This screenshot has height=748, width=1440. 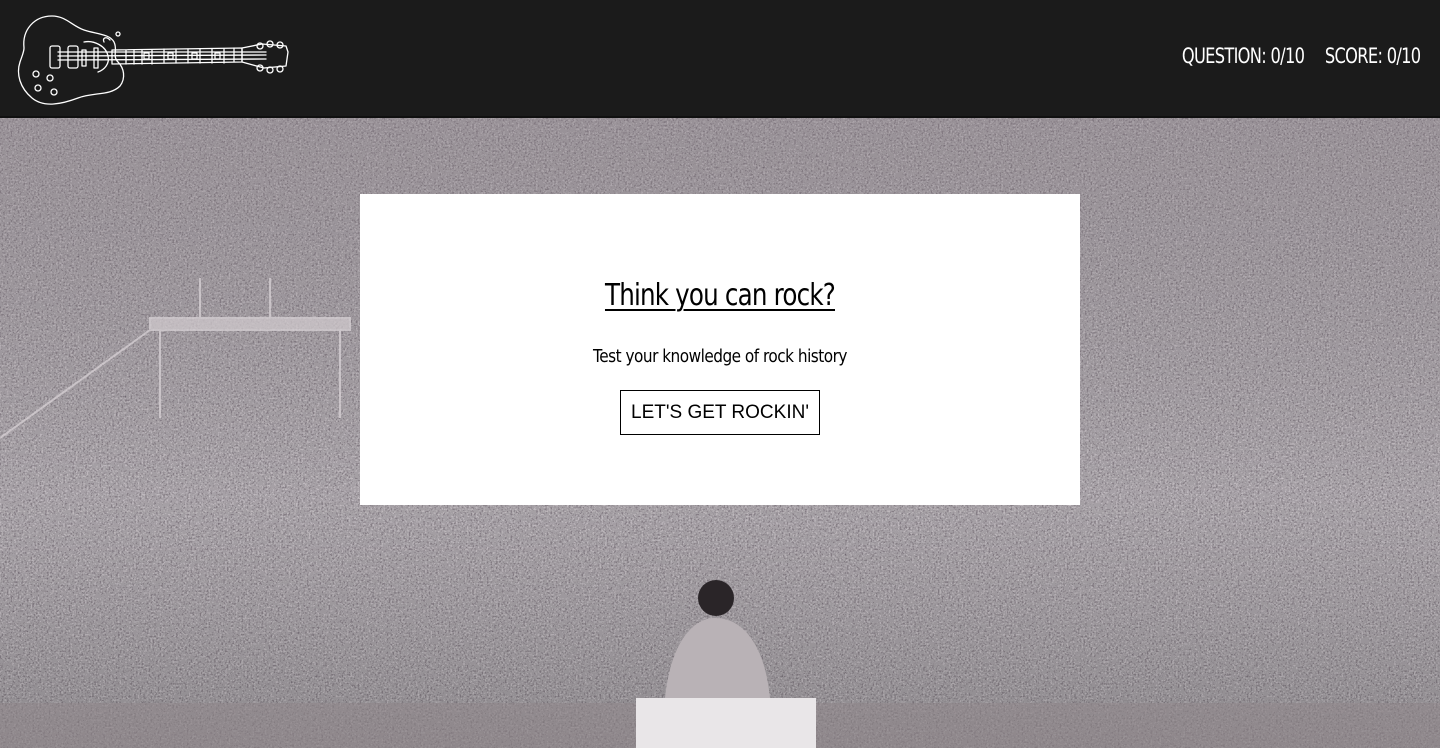 What do you see at coordinates (720, 356) in the screenshot?
I see `intro-subtitle: Test your knowledge of rock history` at bounding box center [720, 356].